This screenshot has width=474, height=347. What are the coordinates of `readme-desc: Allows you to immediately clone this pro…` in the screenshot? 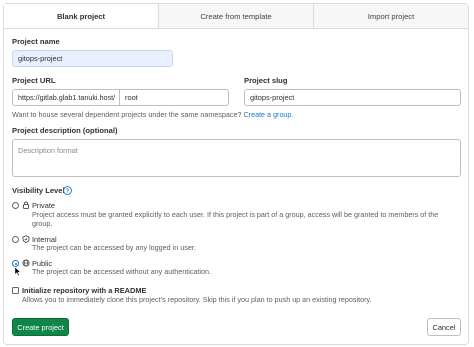 It's located at (197, 299).